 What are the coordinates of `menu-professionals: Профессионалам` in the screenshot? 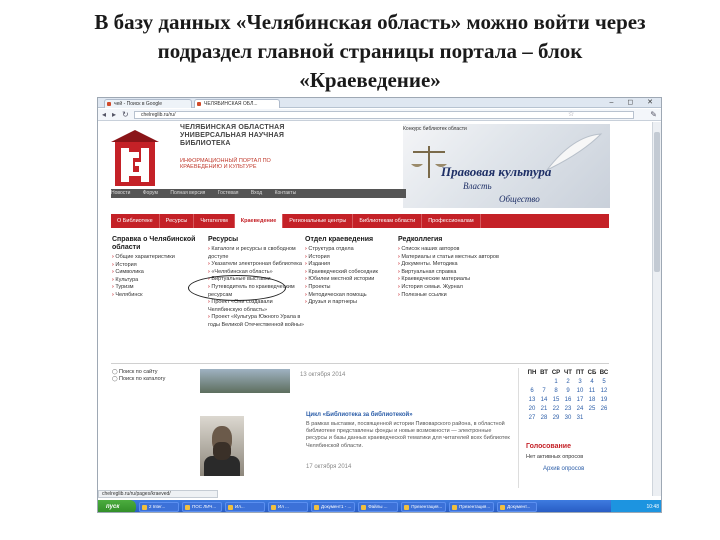 It's located at (451, 221).